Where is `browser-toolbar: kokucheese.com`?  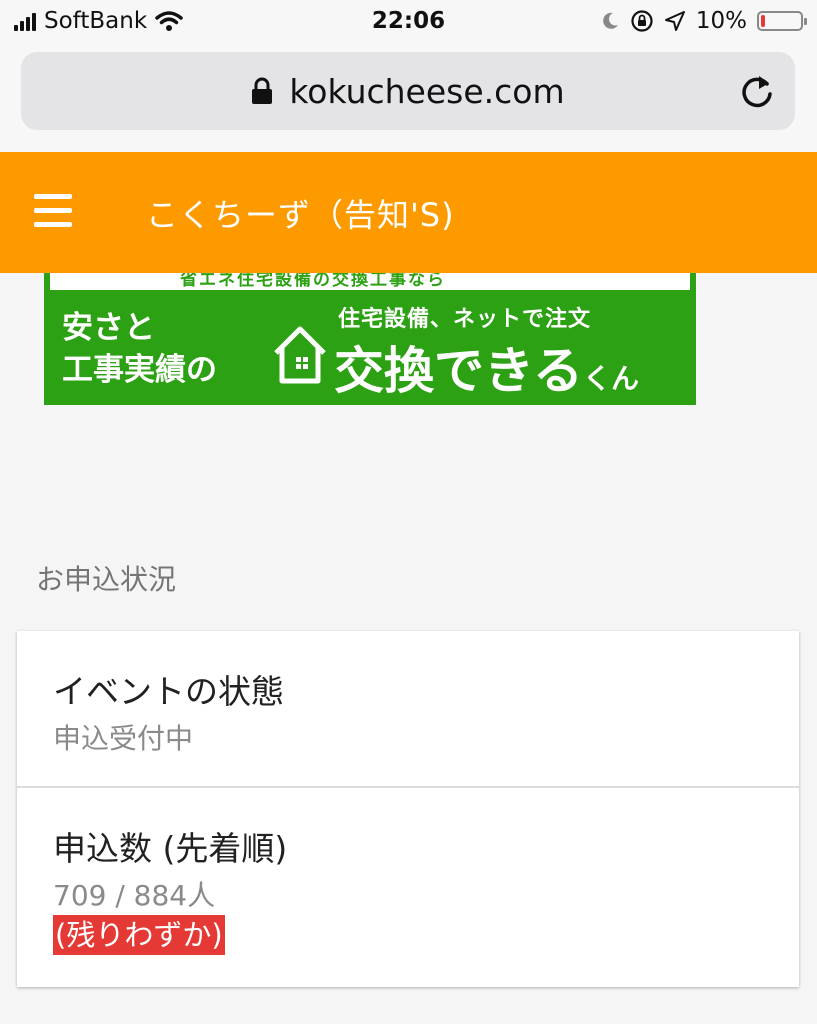
browser-toolbar: kokucheese.com is located at coordinates (408, 99).